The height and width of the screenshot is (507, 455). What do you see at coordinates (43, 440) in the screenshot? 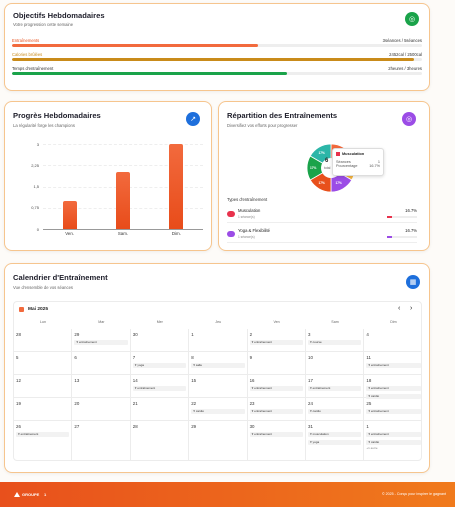
I see `calendar-day-cell: 26 ♥ entraînement` at bounding box center [43, 440].